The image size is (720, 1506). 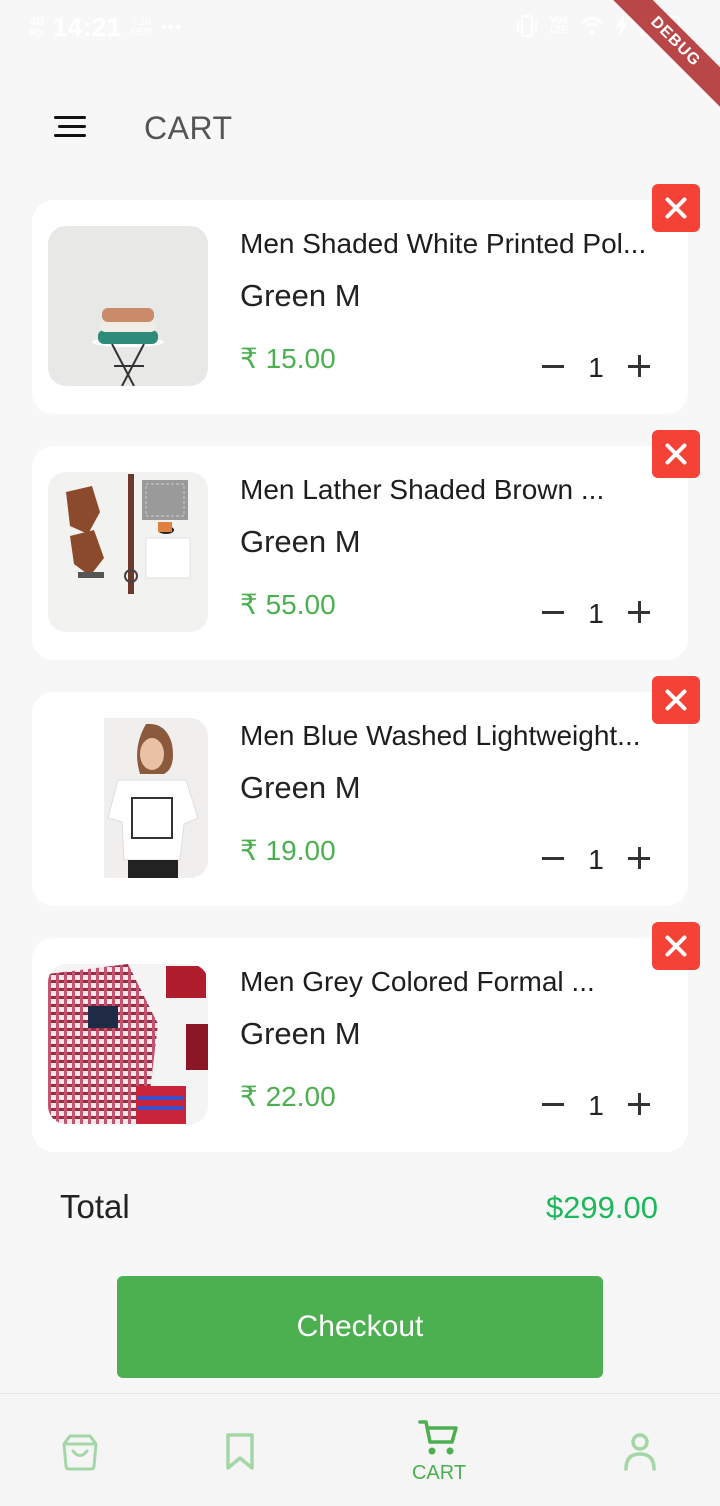 I want to click on checkout-button: Checkout, so click(x=360, y=1327).